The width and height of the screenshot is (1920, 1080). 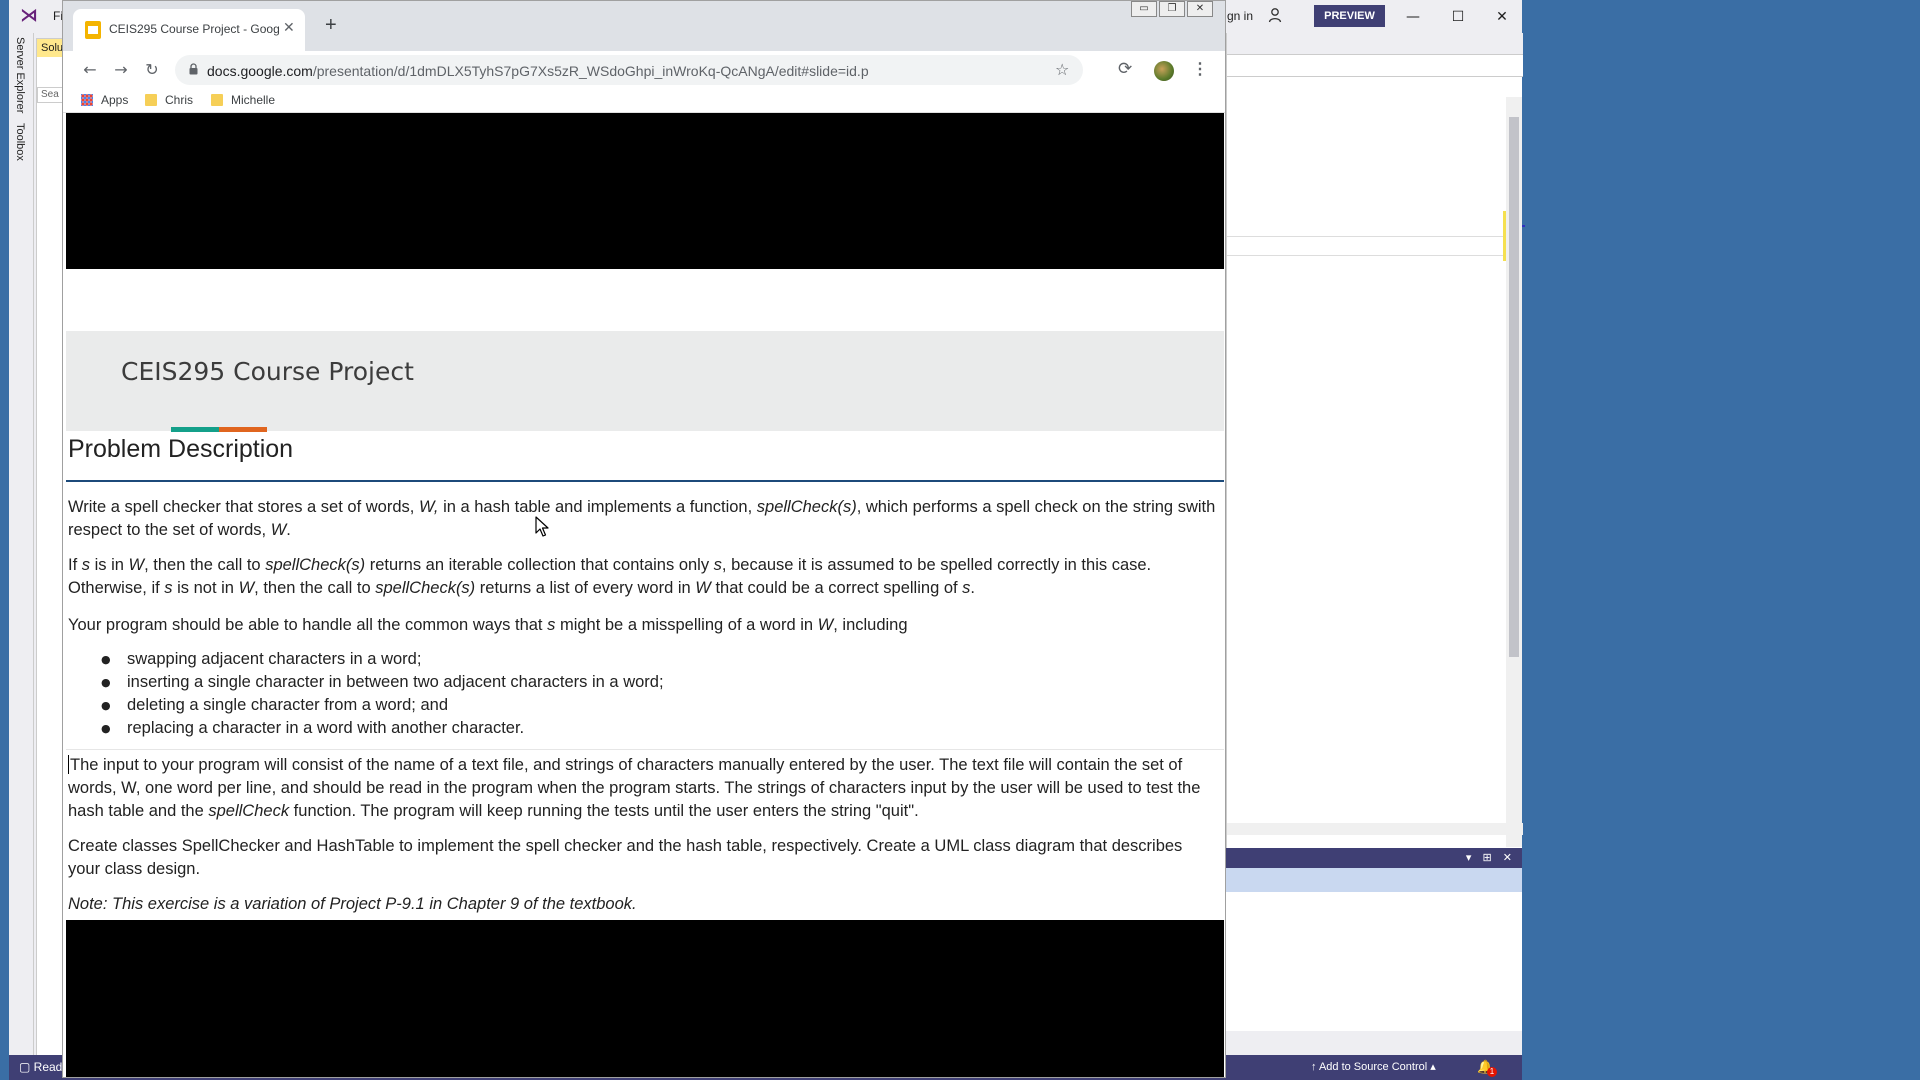 I want to click on bookmark-apps-label: Apps, so click(x=115, y=100).